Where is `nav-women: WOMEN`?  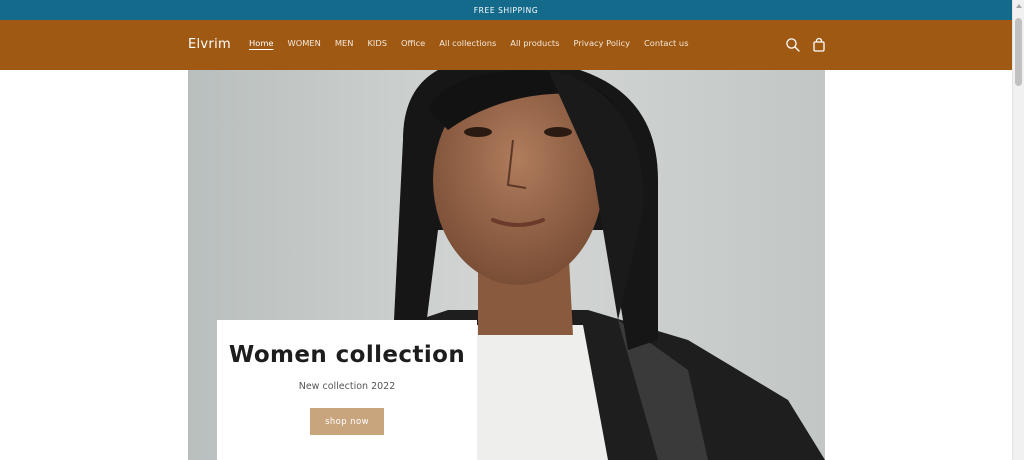
nav-women: WOMEN is located at coordinates (304, 43).